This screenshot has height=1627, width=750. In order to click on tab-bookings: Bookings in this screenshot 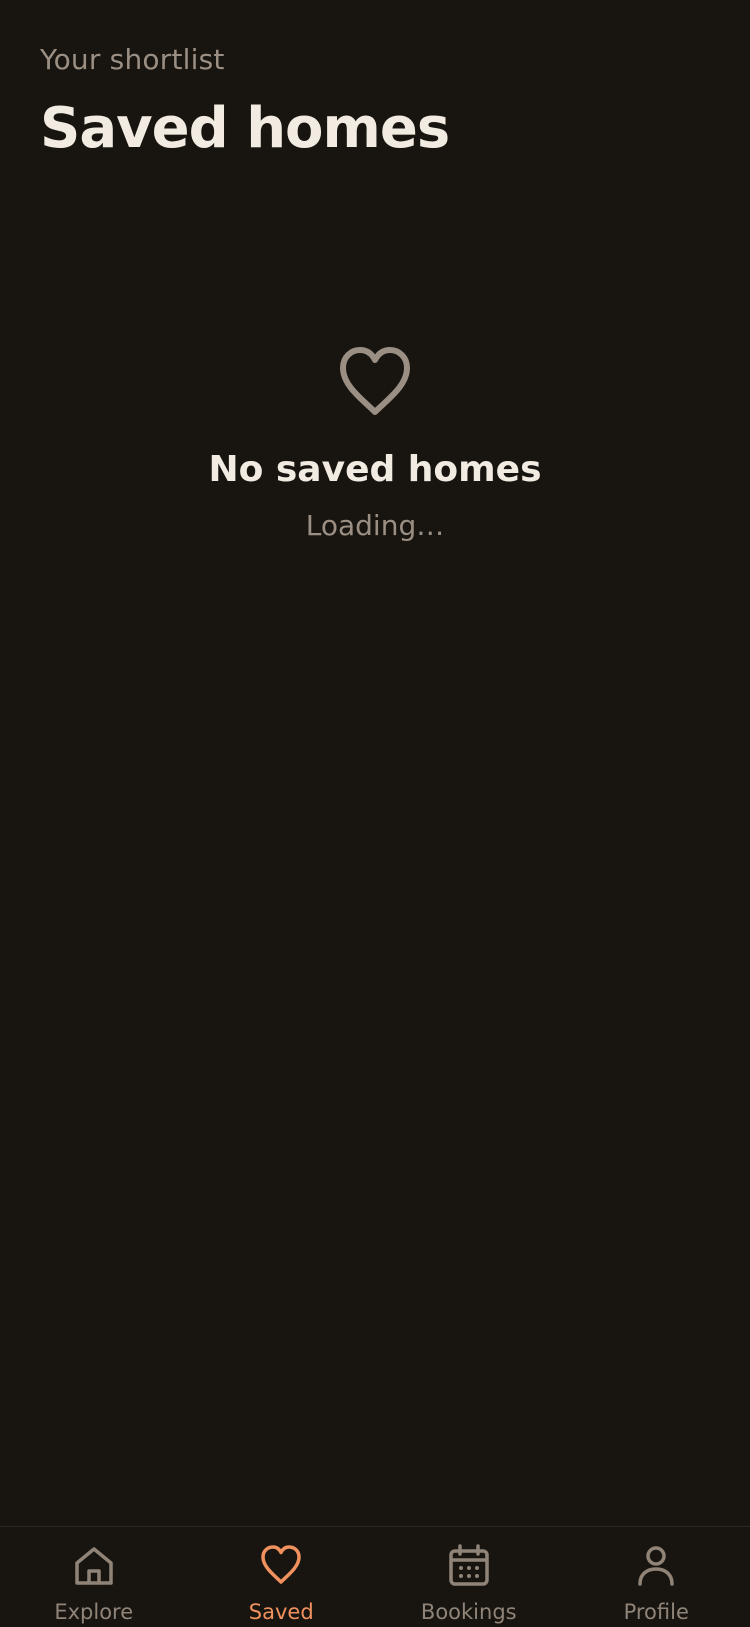, I will do `click(469, 1576)`.